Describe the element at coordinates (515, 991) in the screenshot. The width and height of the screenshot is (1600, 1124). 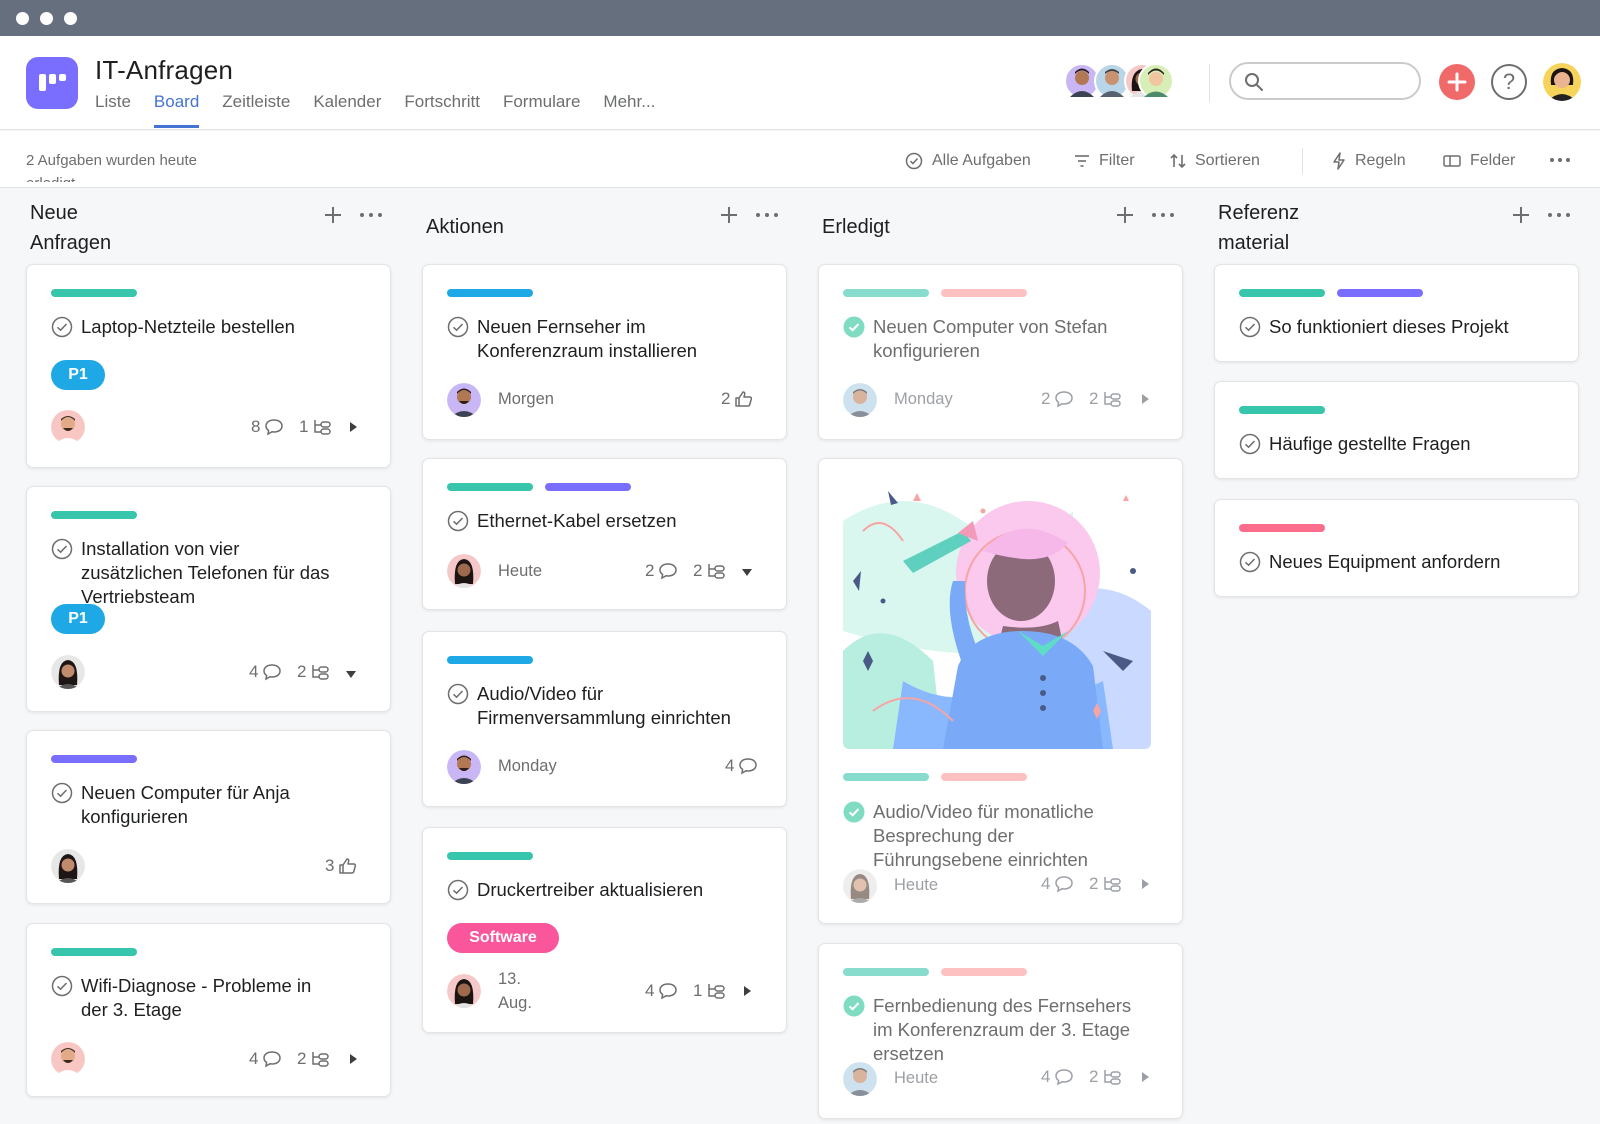
I see `due-date: 13. Aug.` at that location.